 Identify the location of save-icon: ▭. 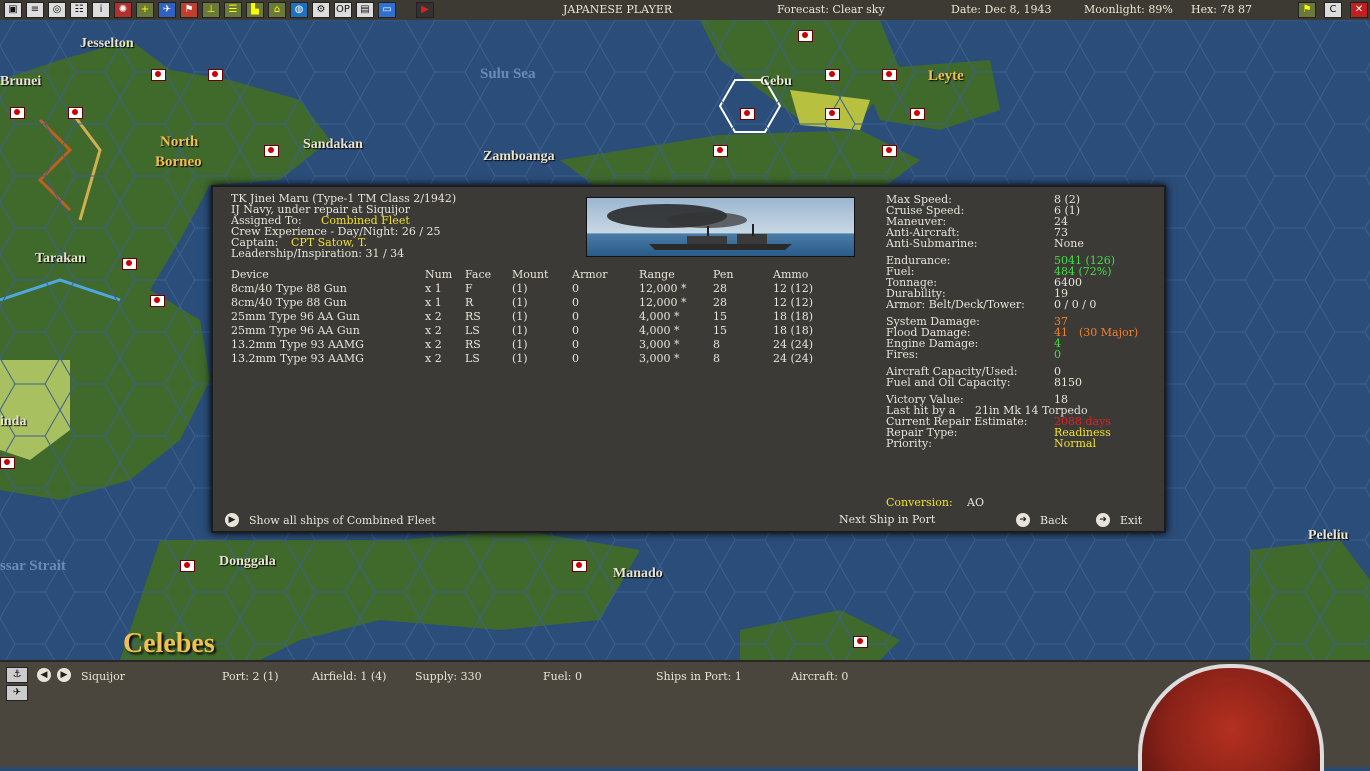
(387, 10).